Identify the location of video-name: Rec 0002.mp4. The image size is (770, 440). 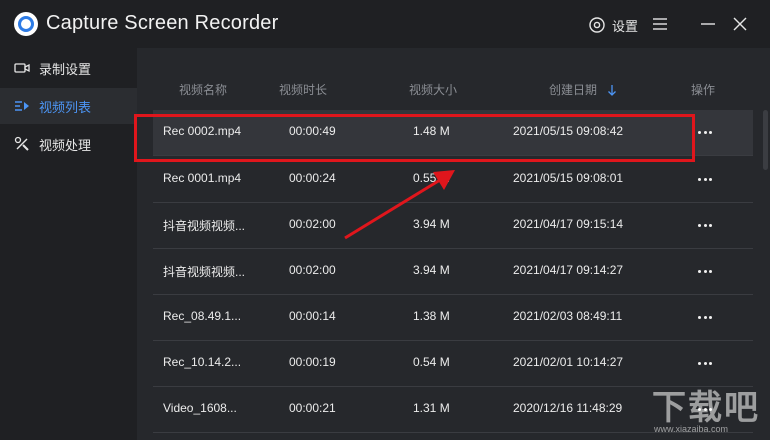
(202, 131).